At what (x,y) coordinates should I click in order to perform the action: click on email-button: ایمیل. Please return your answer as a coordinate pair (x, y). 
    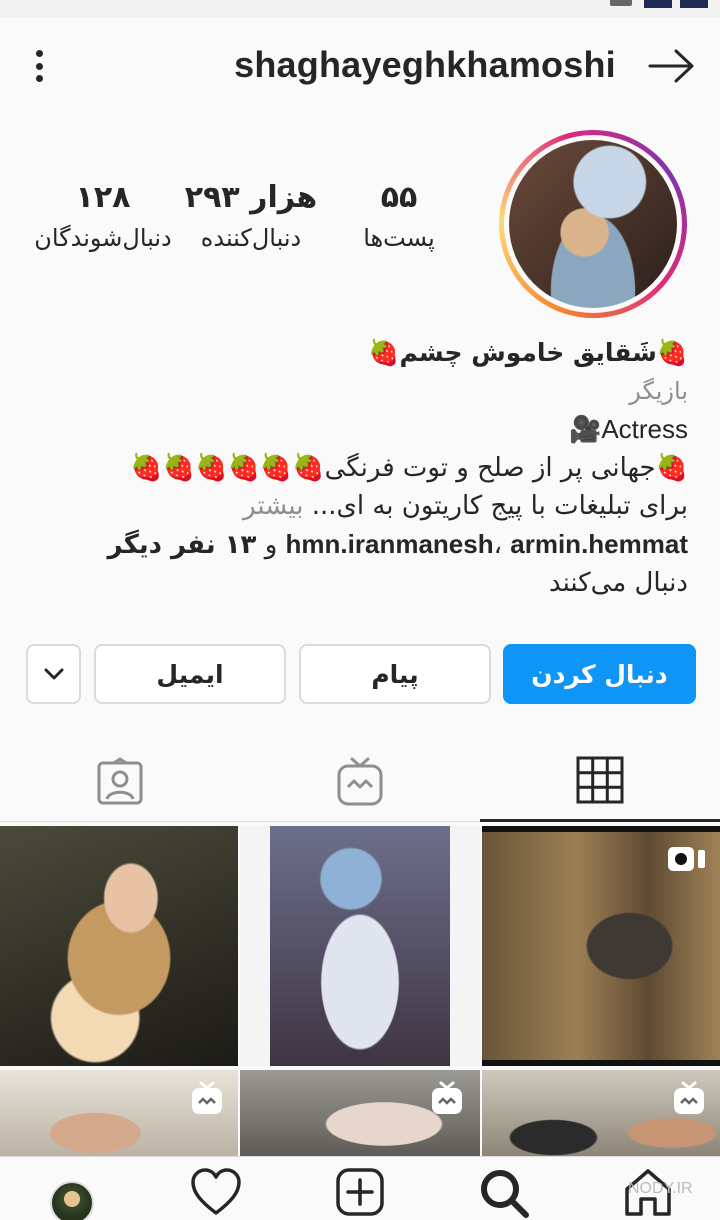
    Looking at the image, I should click on (190, 674).